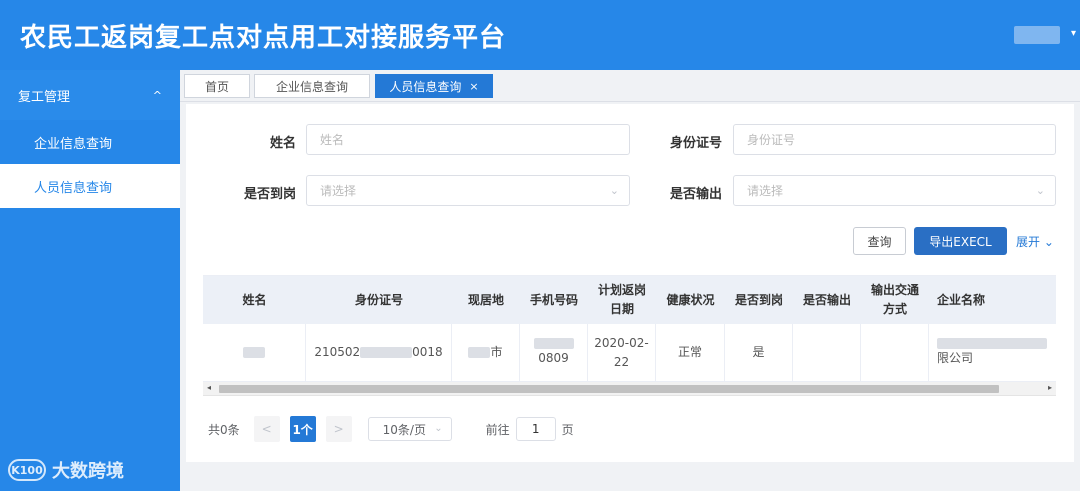 Image resolution: width=1080 pixels, height=491 pixels. Describe the element at coordinates (337, 352) in the screenshot. I see `id-prefix: 210502` at that location.